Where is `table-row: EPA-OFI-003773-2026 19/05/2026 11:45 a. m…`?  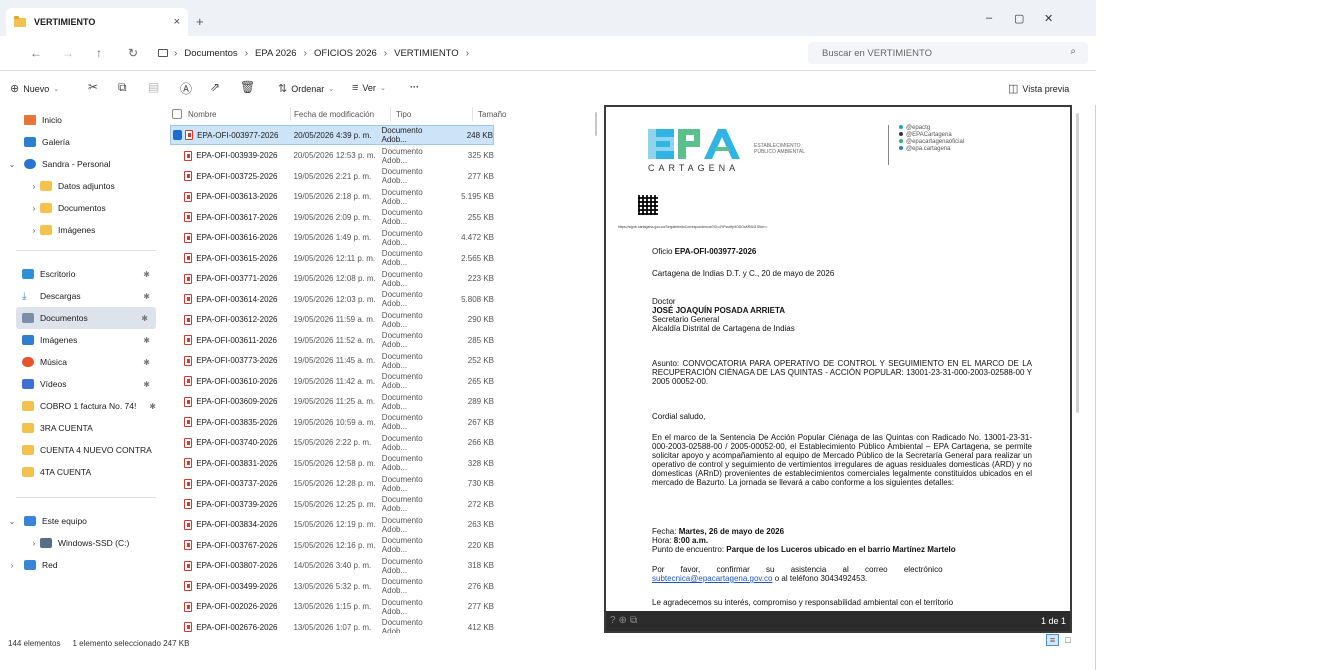
table-row: EPA-OFI-003773-2026 19/05/2026 11:45 a. m… is located at coordinates (332, 361).